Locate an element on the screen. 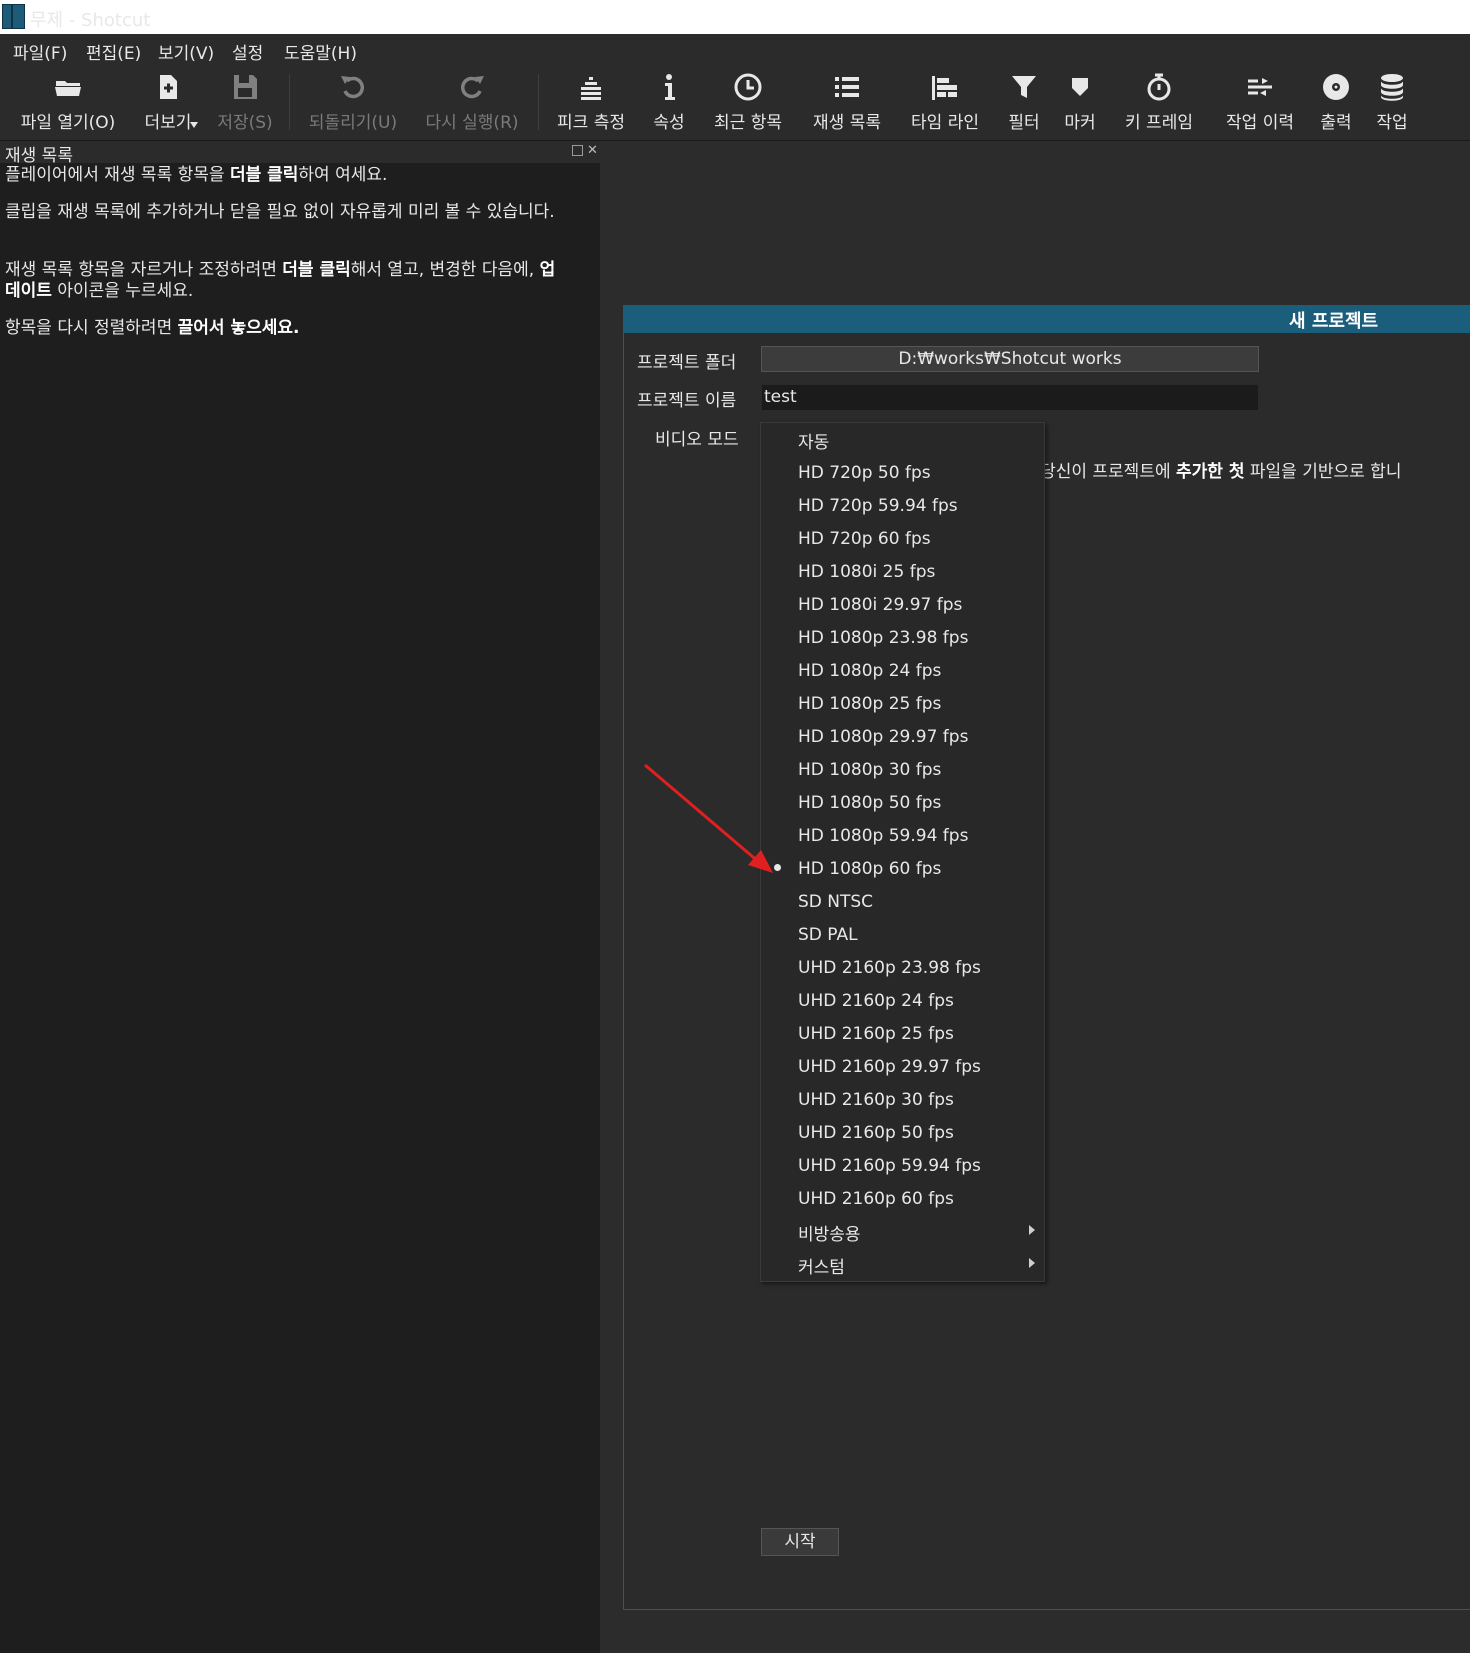 This screenshot has width=1470, height=1653. submenu-non-broadcast: 비방송용 is located at coordinates (829, 1232).